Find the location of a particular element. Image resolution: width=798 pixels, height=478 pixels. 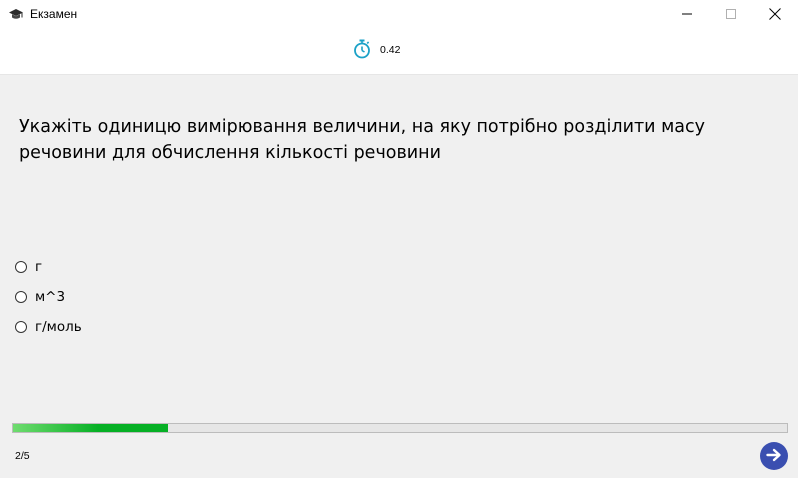

answer-option-label: г/моль is located at coordinates (58, 327).